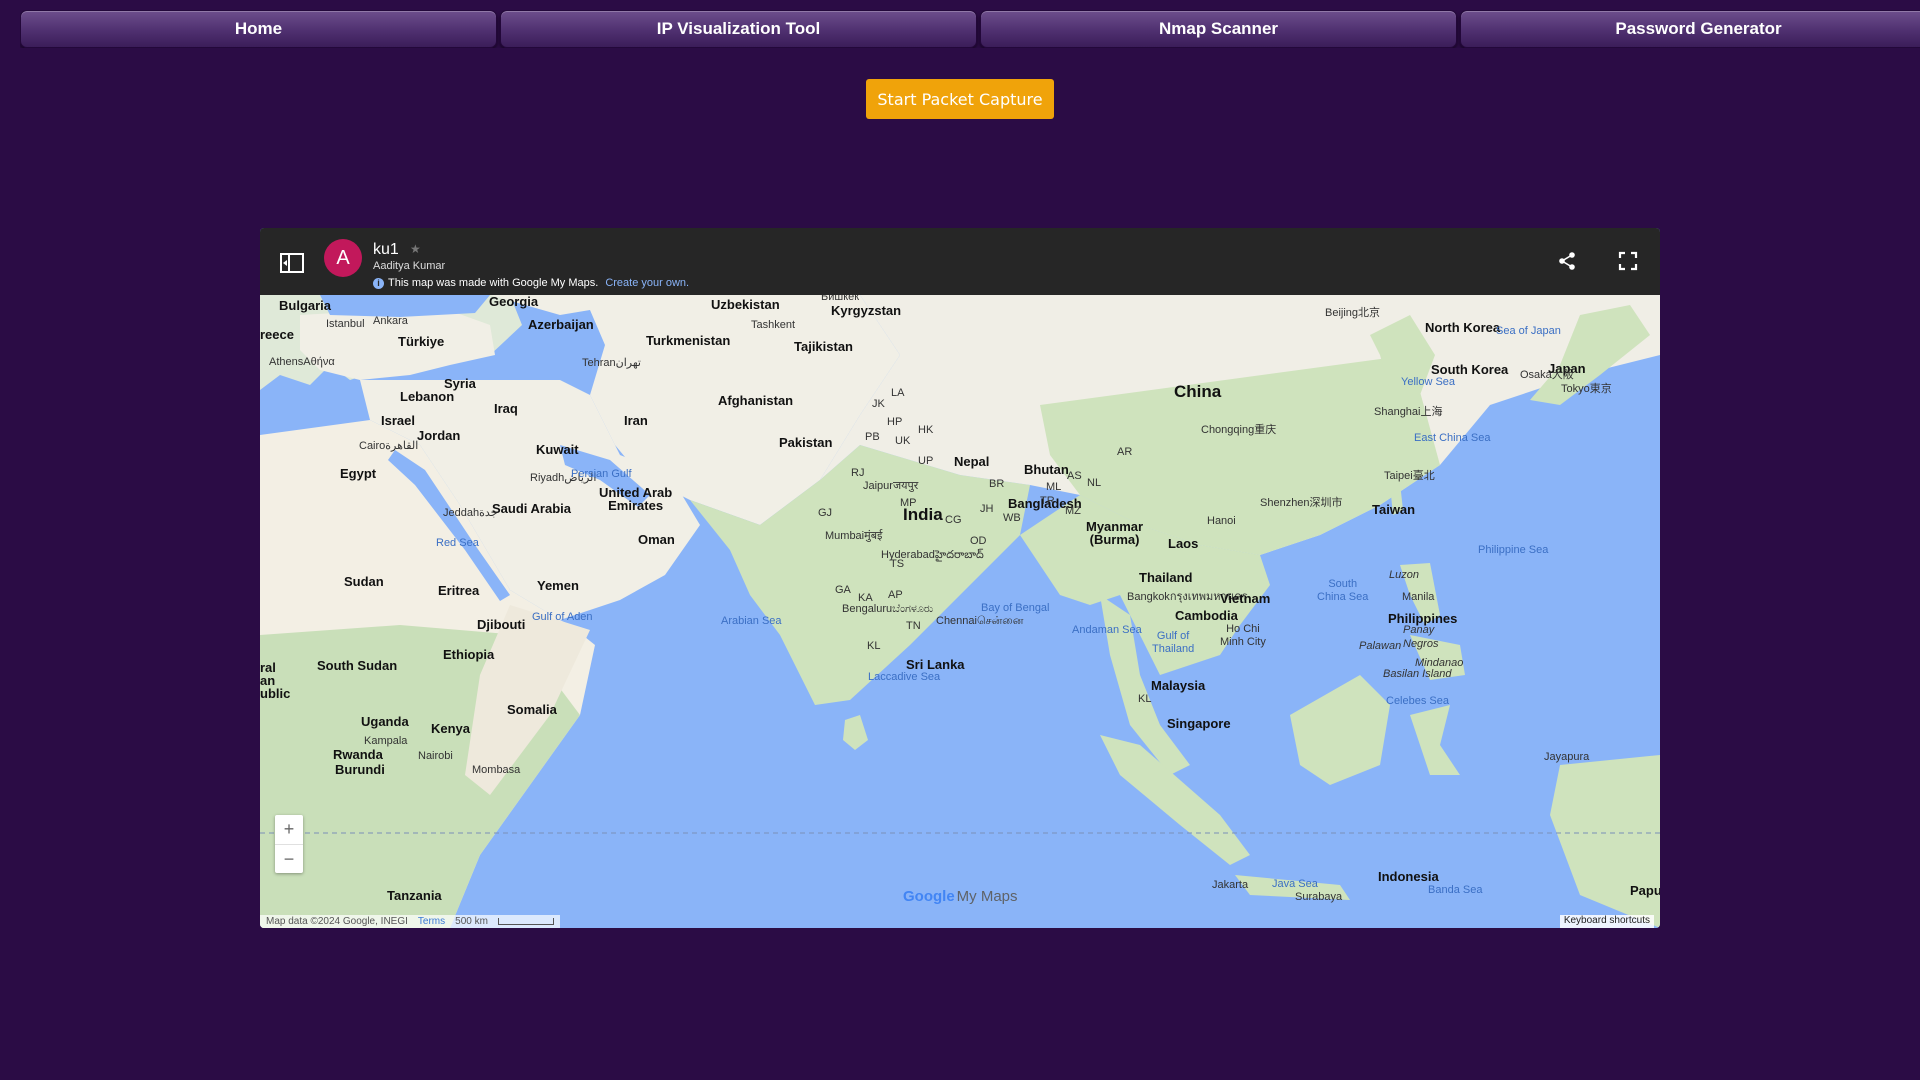  I want to click on map-label-azerbaijan: Azerbaijan, so click(561, 324).